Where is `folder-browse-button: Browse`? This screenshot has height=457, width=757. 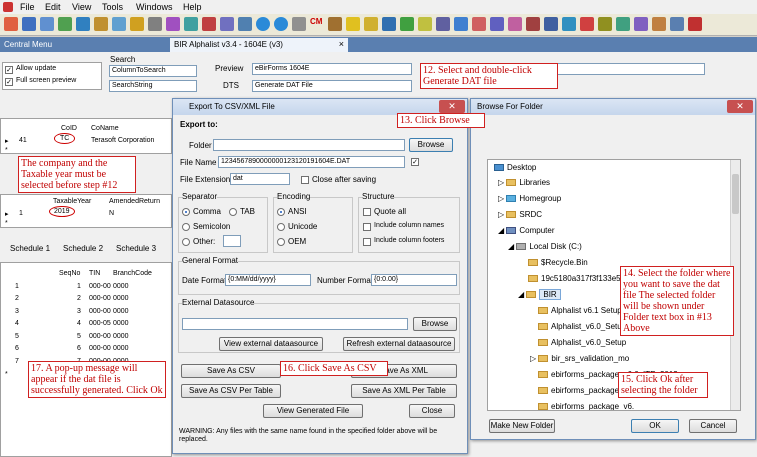
folder-browse-button: Browse is located at coordinates (431, 145).